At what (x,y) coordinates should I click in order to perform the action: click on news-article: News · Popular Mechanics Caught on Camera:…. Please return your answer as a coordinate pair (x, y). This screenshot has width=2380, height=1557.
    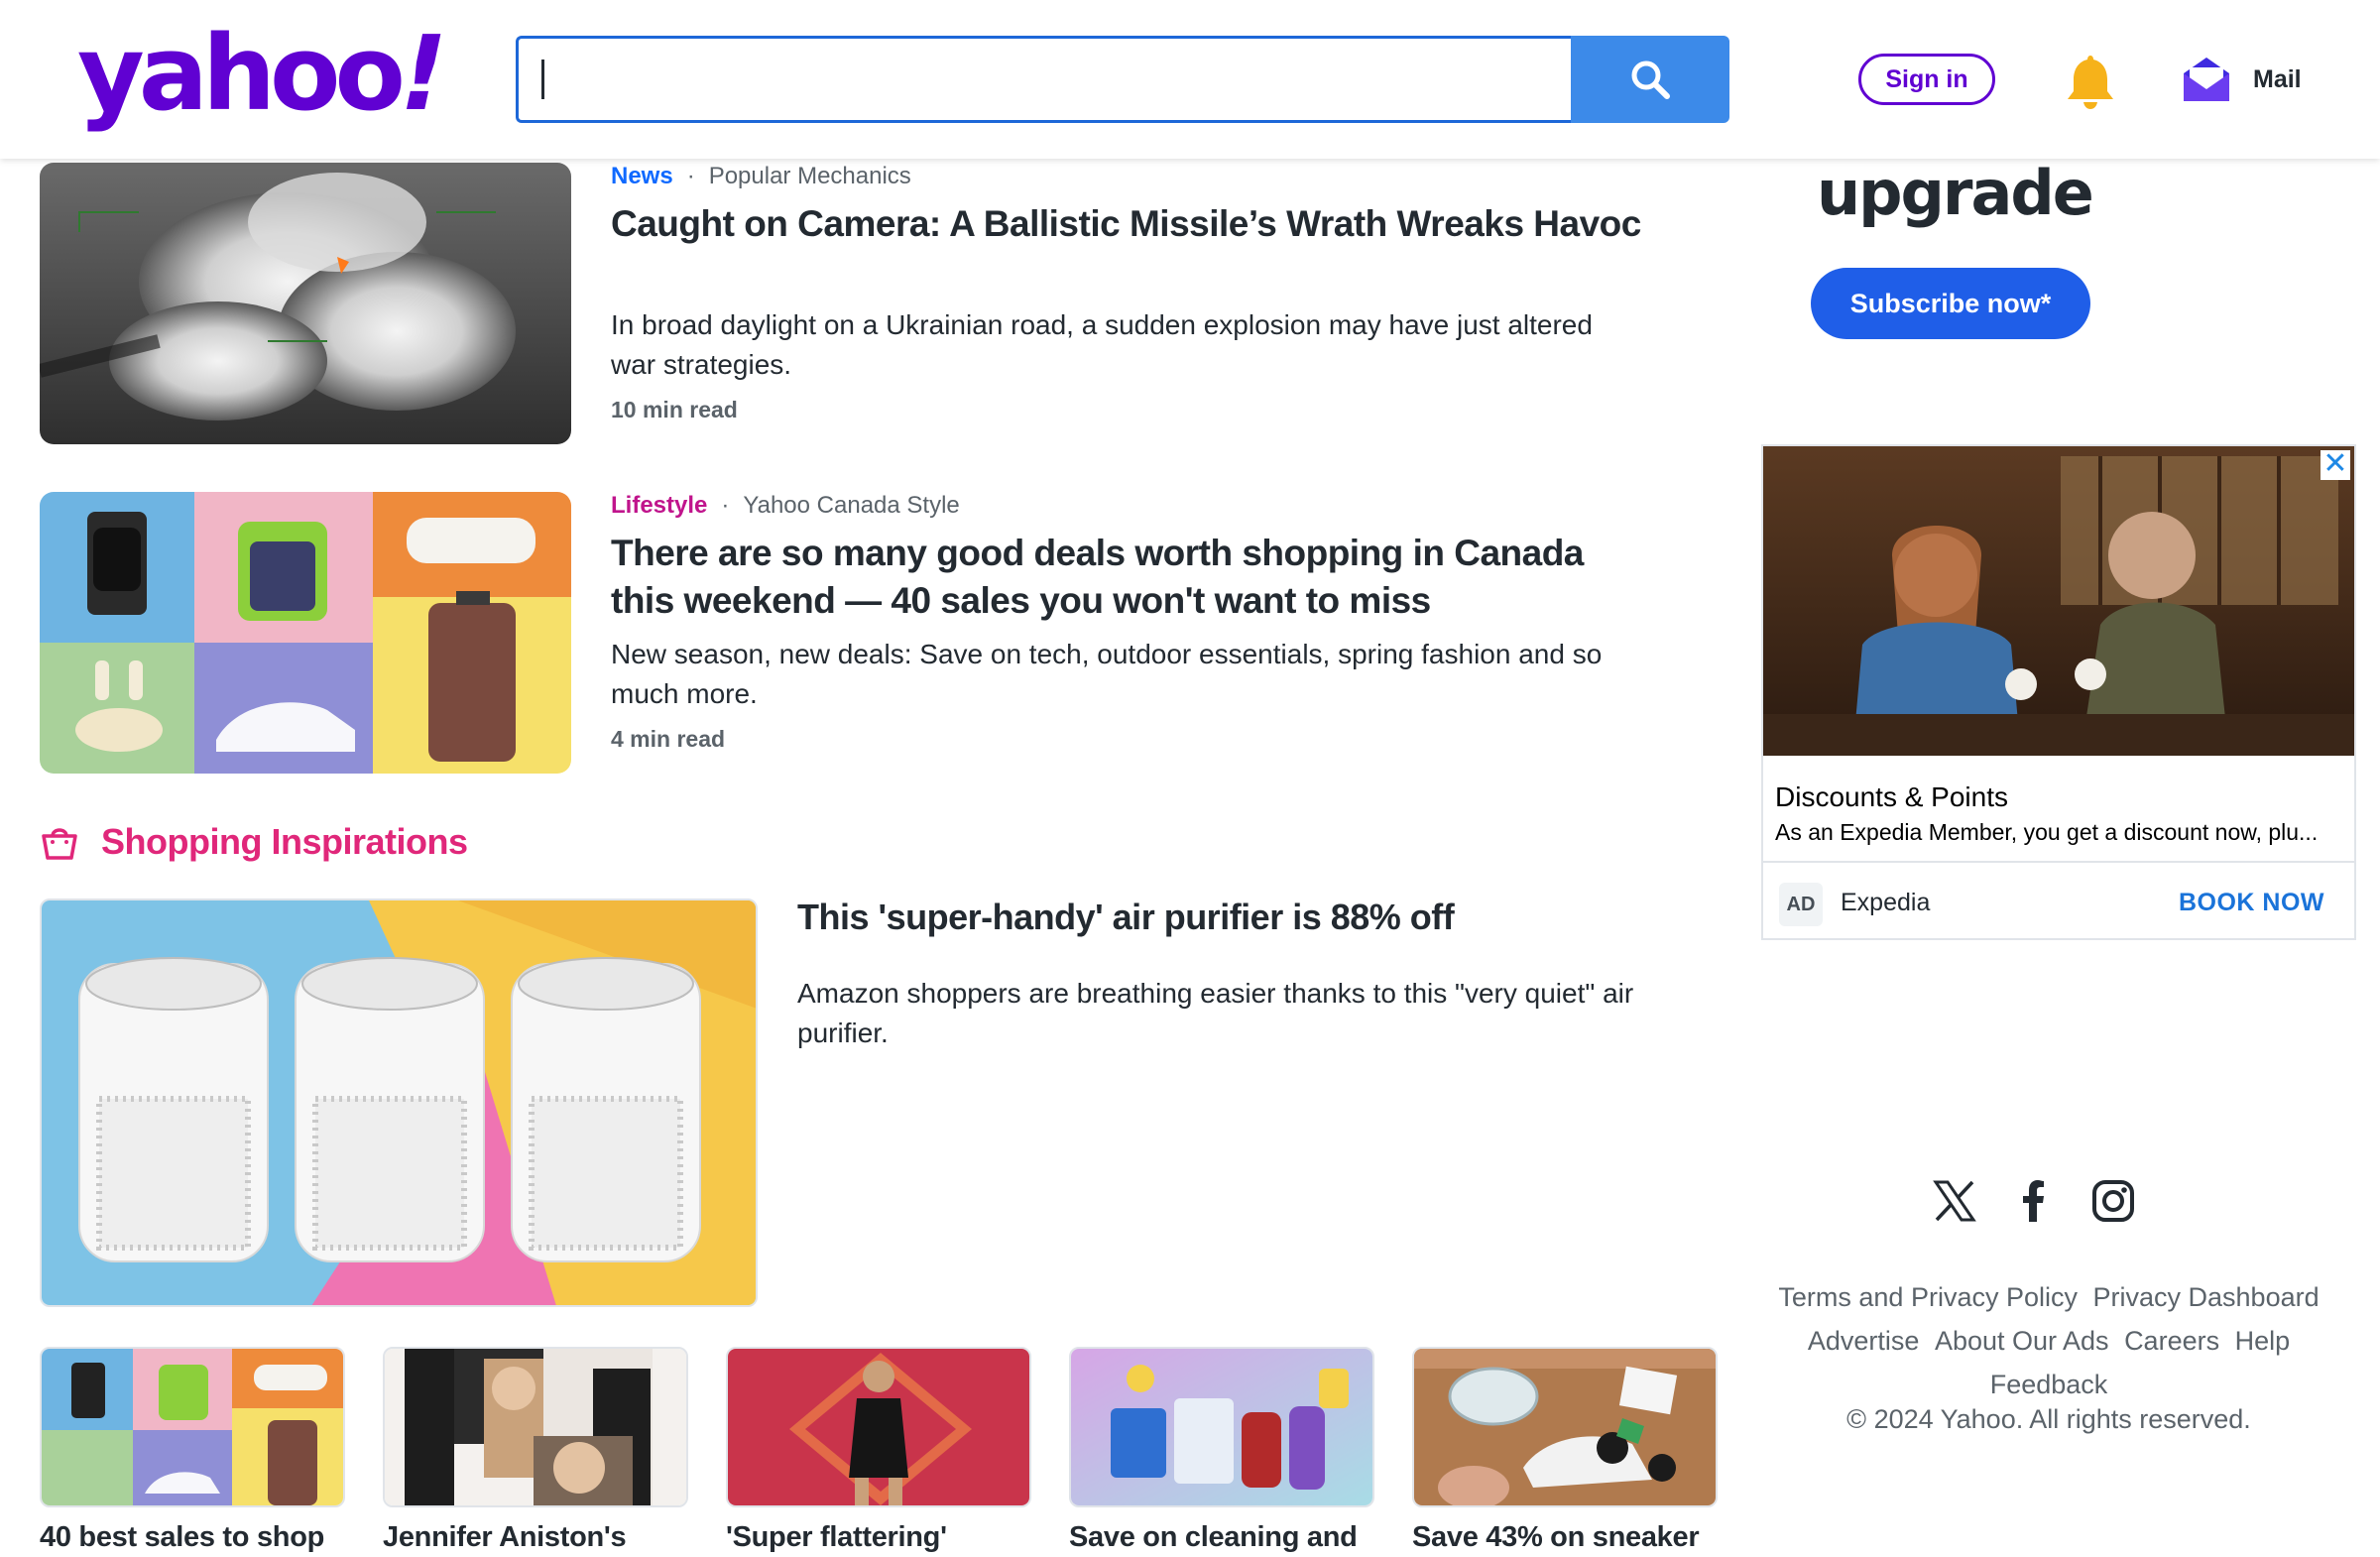
    Looking at the image, I should click on (840, 303).